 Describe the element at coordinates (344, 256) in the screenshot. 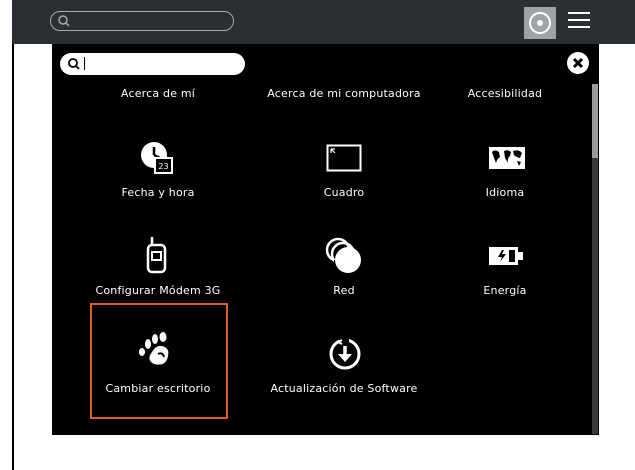

I see `network-icon` at that location.